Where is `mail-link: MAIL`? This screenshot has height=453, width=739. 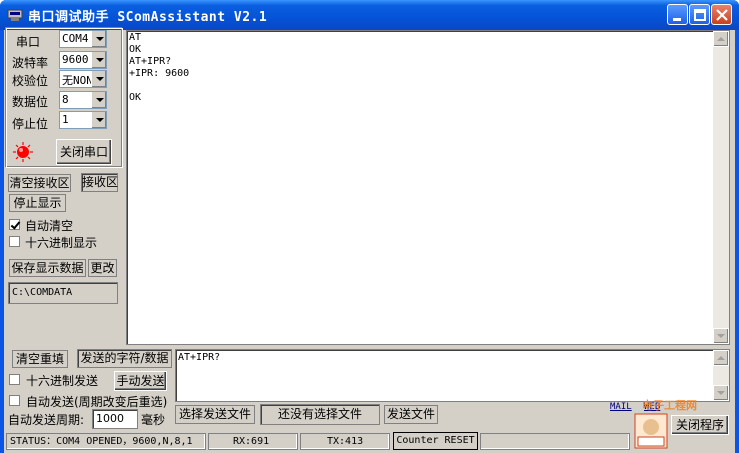
mail-link: MAIL is located at coordinates (621, 407).